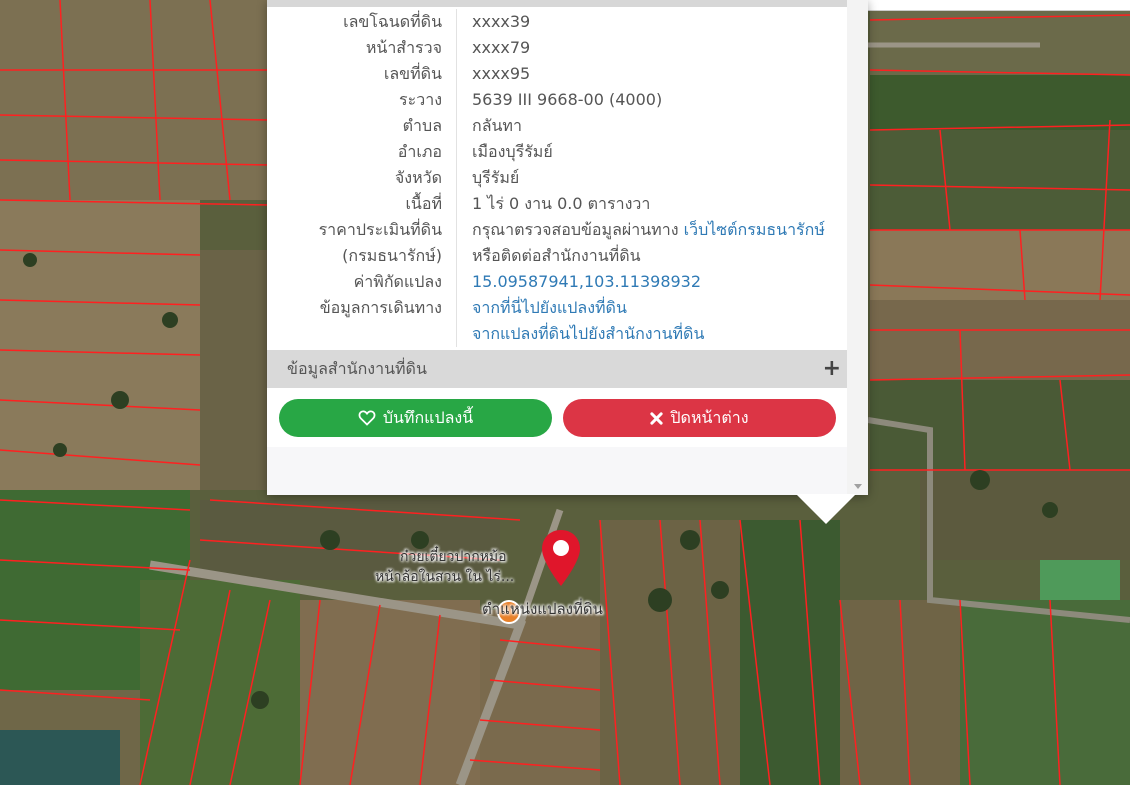 This screenshot has height=785, width=1130. What do you see at coordinates (362, 74) in the screenshot?
I see `row-label: เลขที่ดิน` at bounding box center [362, 74].